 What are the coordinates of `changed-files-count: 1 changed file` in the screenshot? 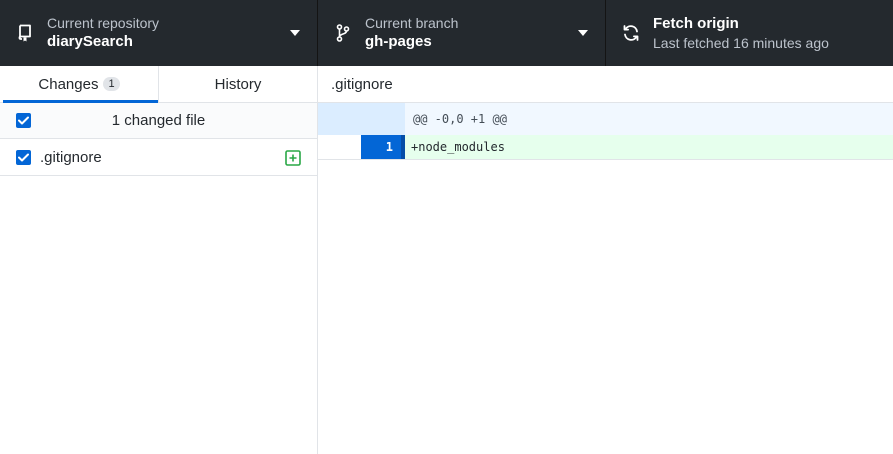 It's located at (158, 120).